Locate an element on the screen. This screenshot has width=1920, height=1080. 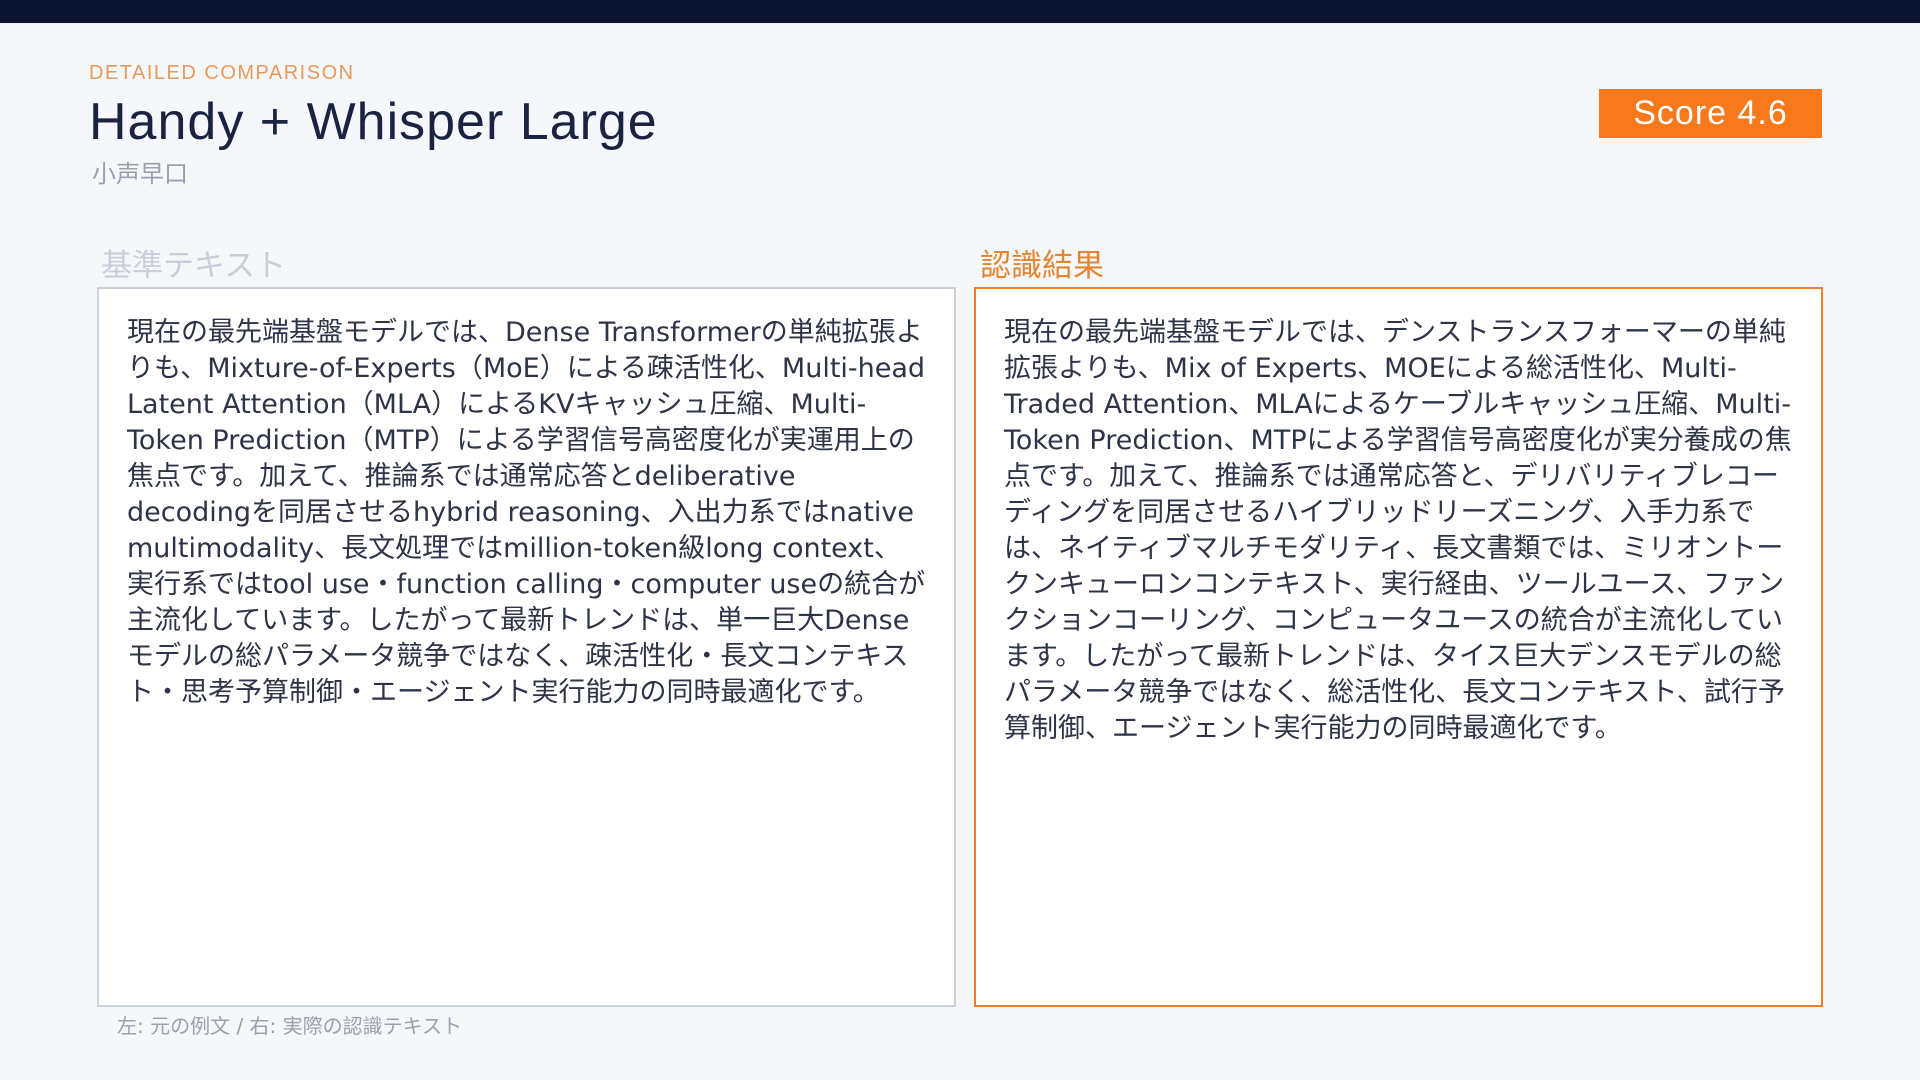
section-eyebrow: DETAILED COMPARISON is located at coordinates (222, 73).